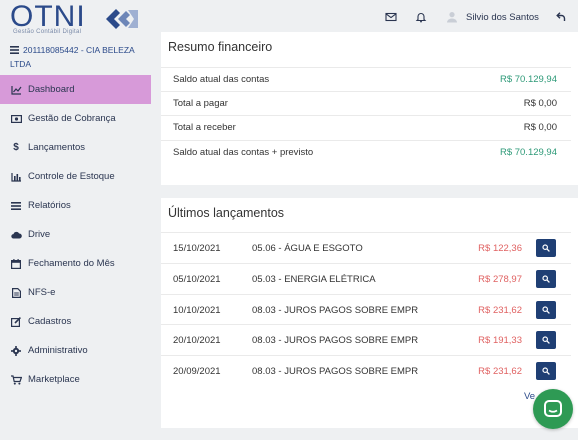 The width and height of the screenshot is (578, 440). Describe the element at coordinates (75, 18) in the screenshot. I see `otni-logo: OTNI Gestão Contábil Digital` at that location.